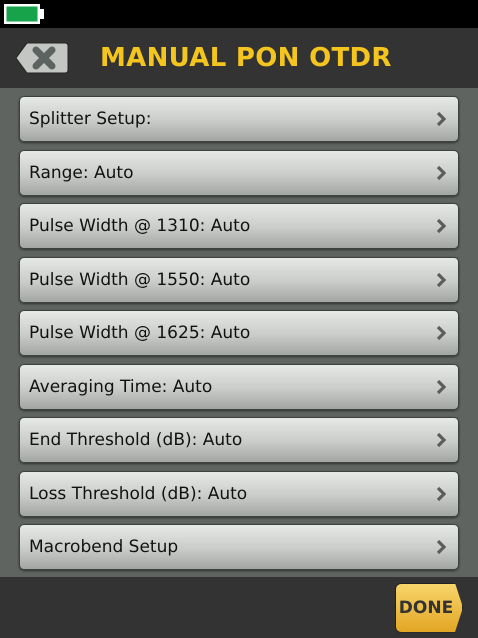 This screenshot has width=478, height=638. What do you see at coordinates (24, 14) in the screenshot?
I see `battery-icon` at bounding box center [24, 14].